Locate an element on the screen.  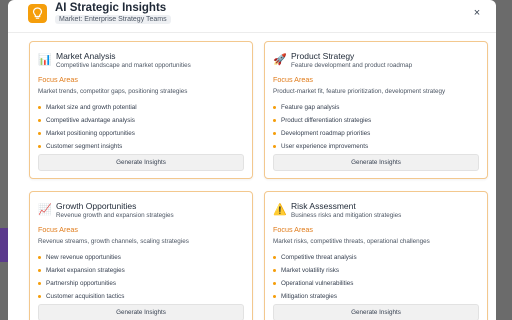
warning-icon: ⚠️ is located at coordinates (280, 210).